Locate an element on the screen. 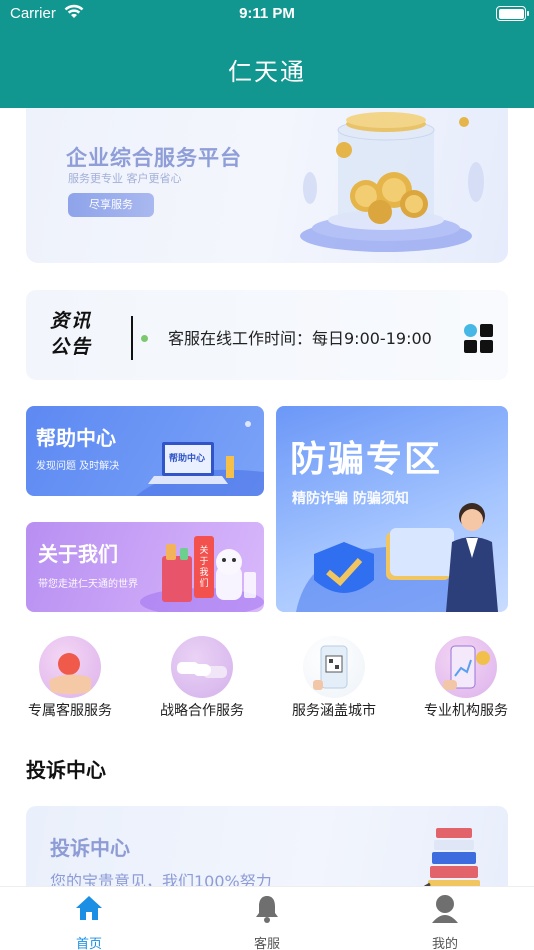 This screenshot has width=534, height=950. banner-subtitle: 服务更专业 客户更省心 is located at coordinates (125, 178).